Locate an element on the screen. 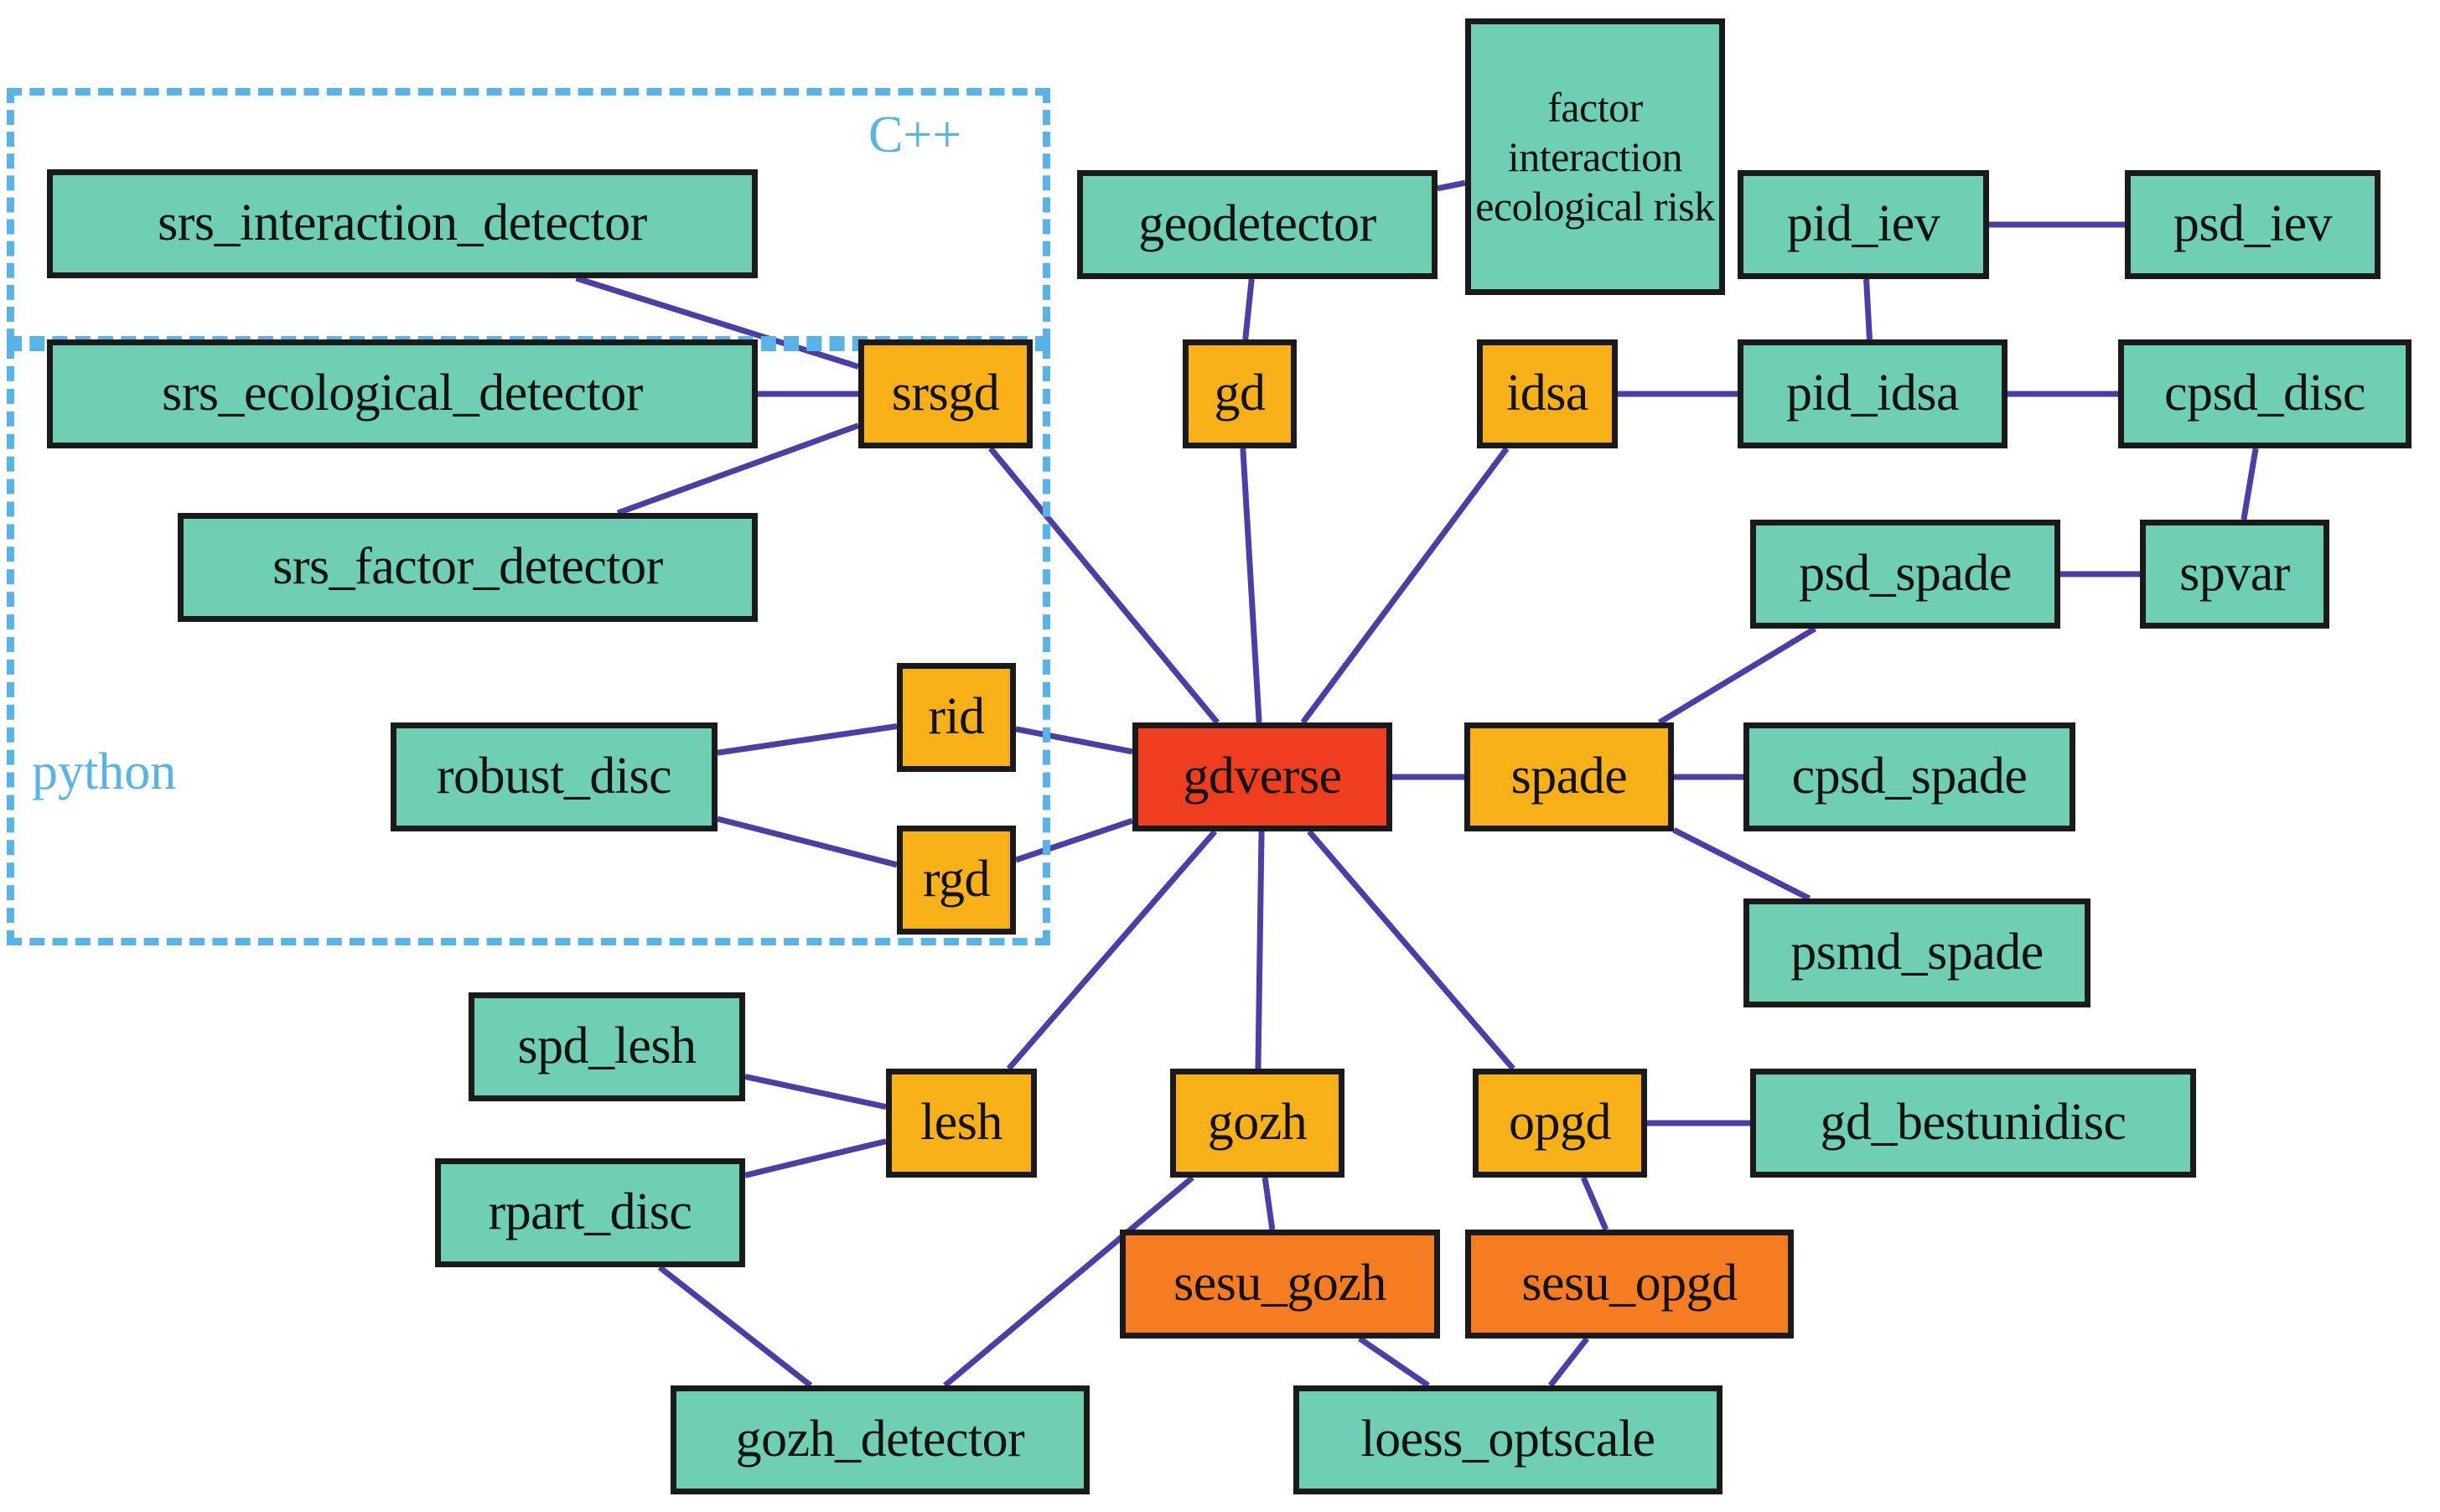 The width and height of the screenshot is (2440, 1512). node-label-spade: spade is located at coordinates (1569, 776).